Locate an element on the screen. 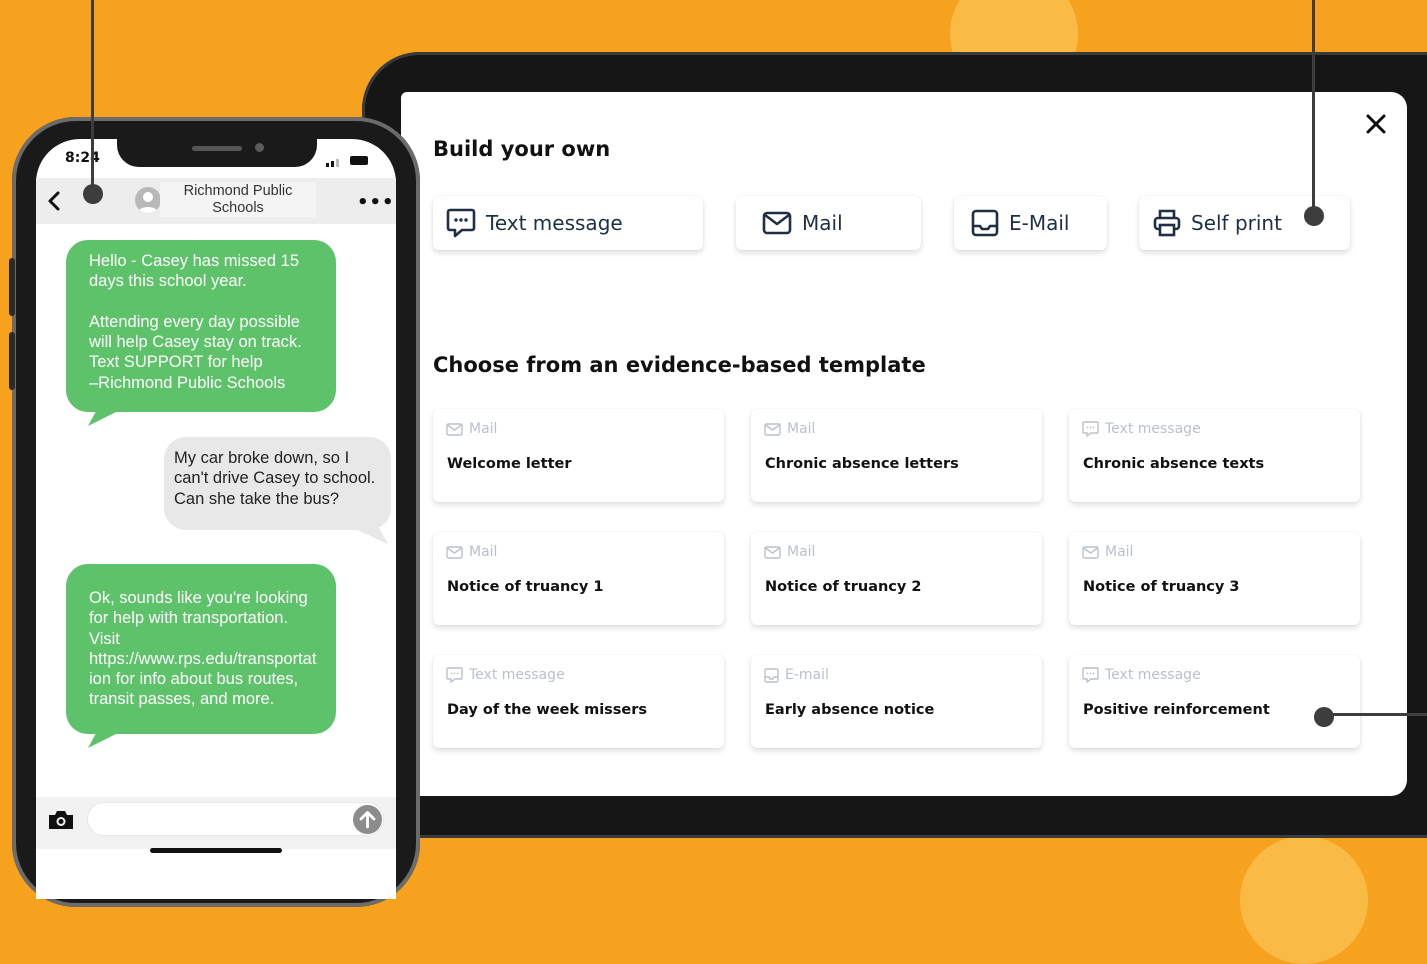 This screenshot has width=1427, height=964. front-camera is located at coordinates (259, 147).